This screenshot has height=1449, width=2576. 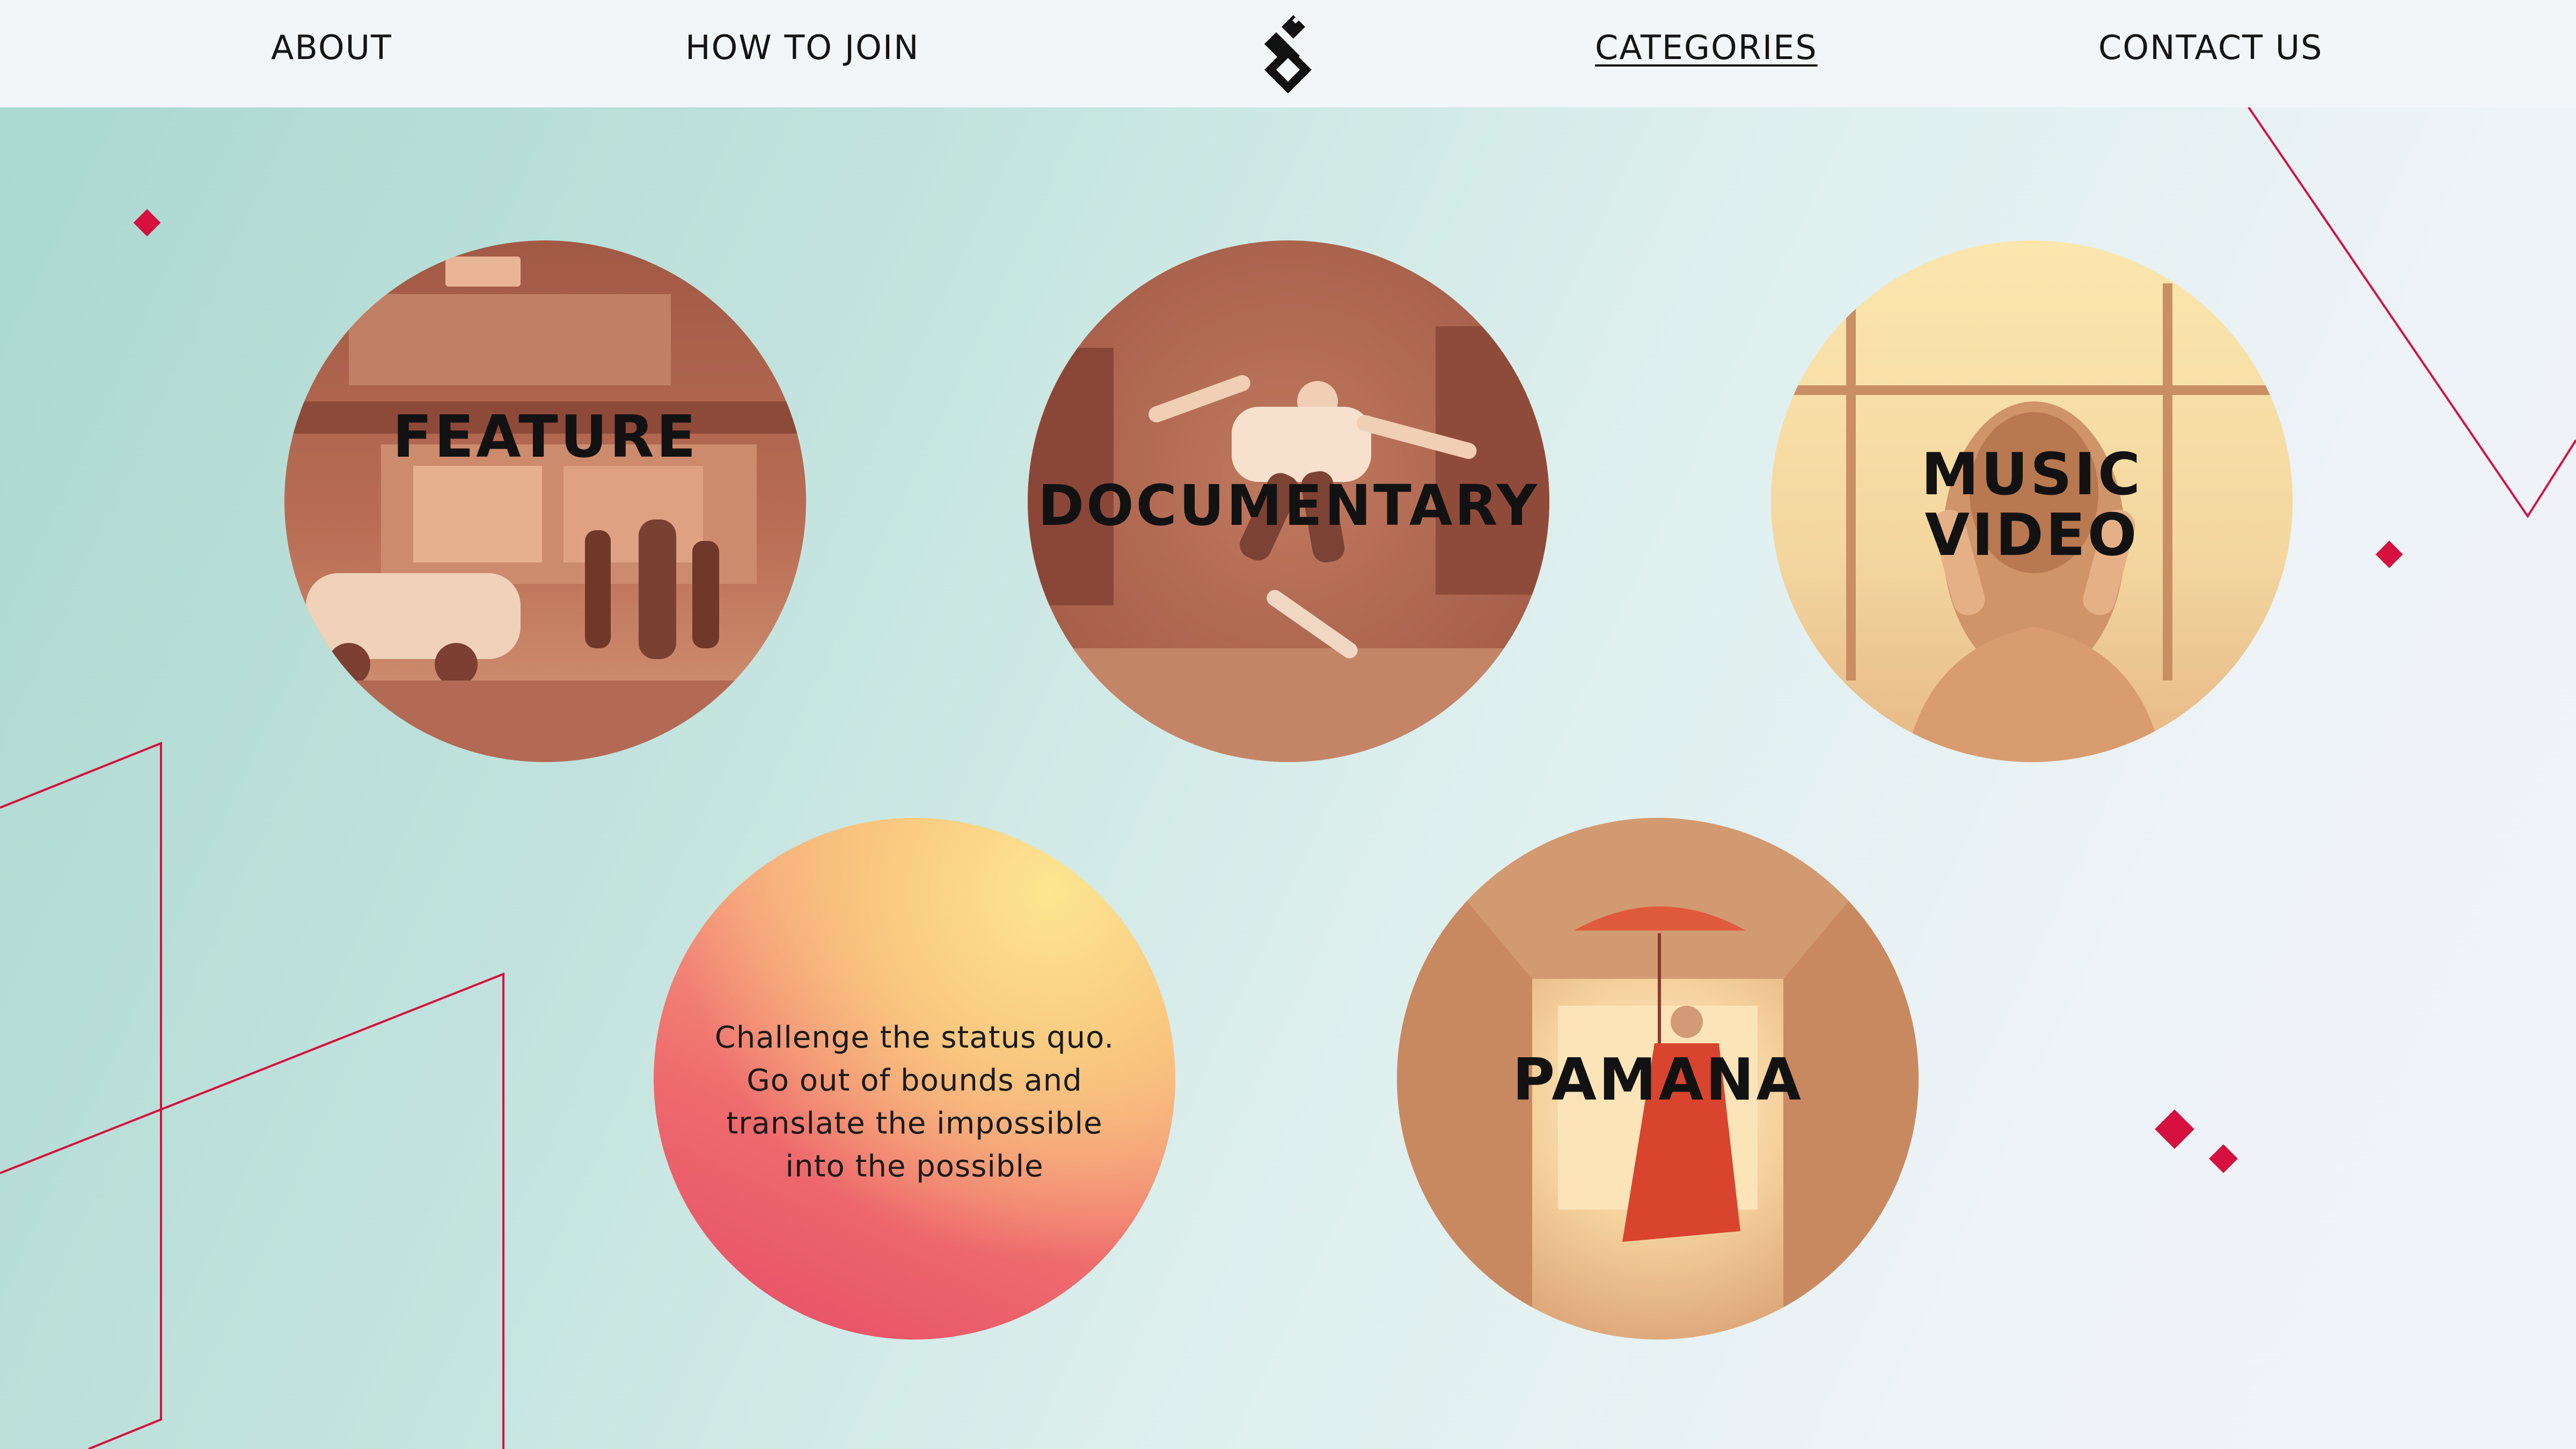 What do you see at coordinates (914, 1123) in the screenshot?
I see `tagline-line-3: translate the impossible` at bounding box center [914, 1123].